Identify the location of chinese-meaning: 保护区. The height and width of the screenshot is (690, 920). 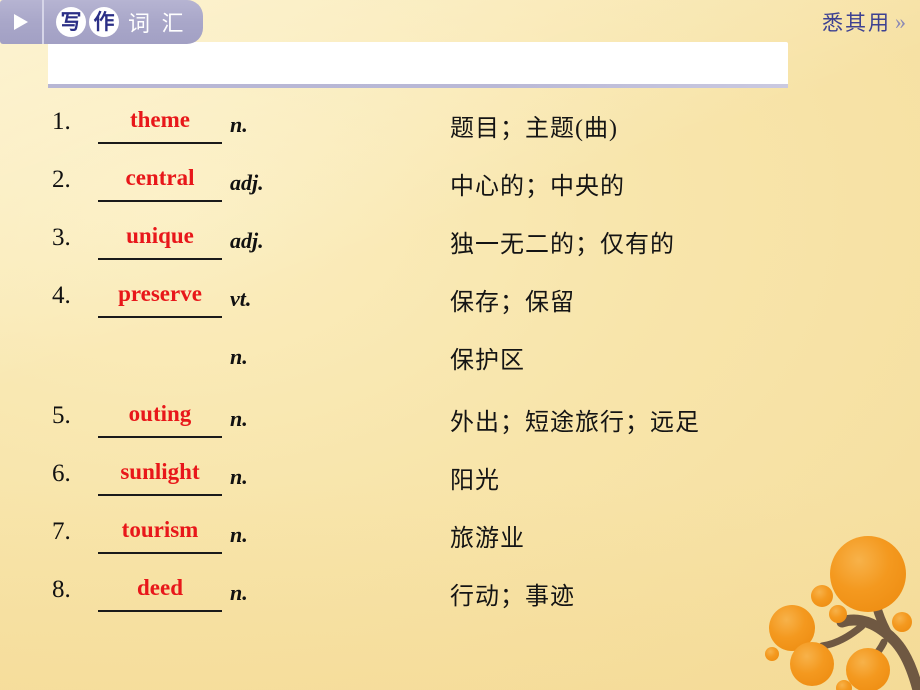
(487, 361).